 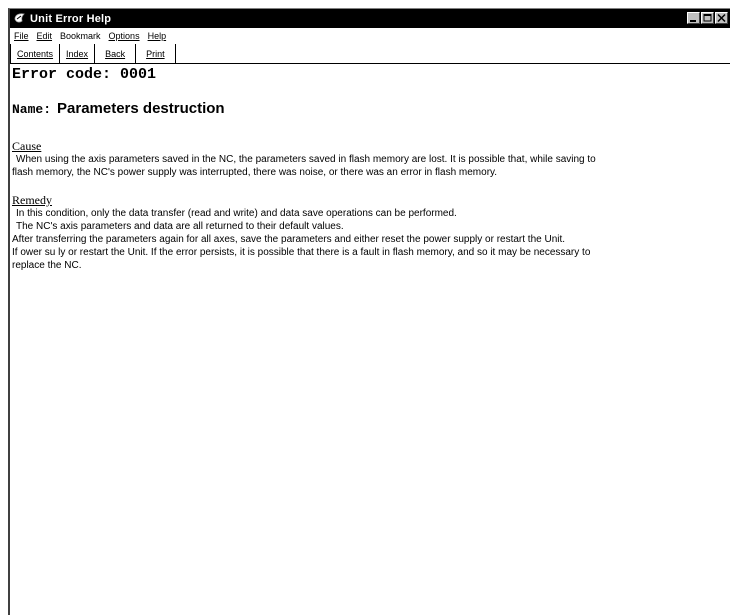 I want to click on menu-edit-label: Edit, so click(x=44, y=36).